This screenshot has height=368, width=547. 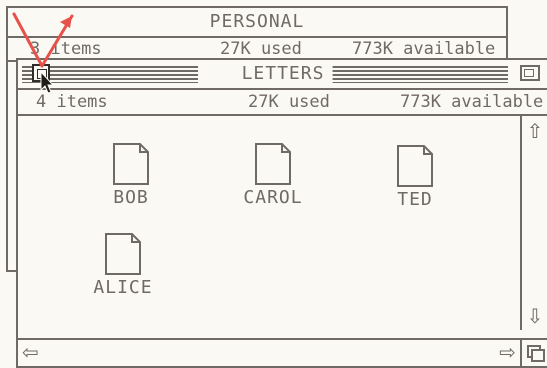 What do you see at coordinates (47, 82) in the screenshot?
I see `arrow-pointer-icon` at bounding box center [47, 82].